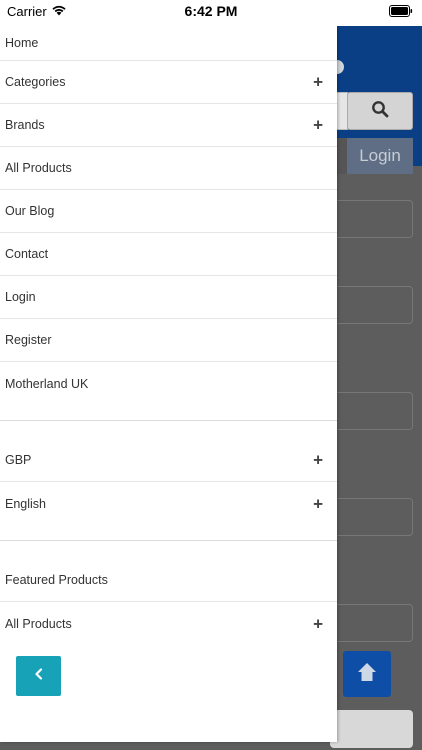  What do you see at coordinates (25, 125) in the screenshot?
I see `menu-item-label: Brands` at bounding box center [25, 125].